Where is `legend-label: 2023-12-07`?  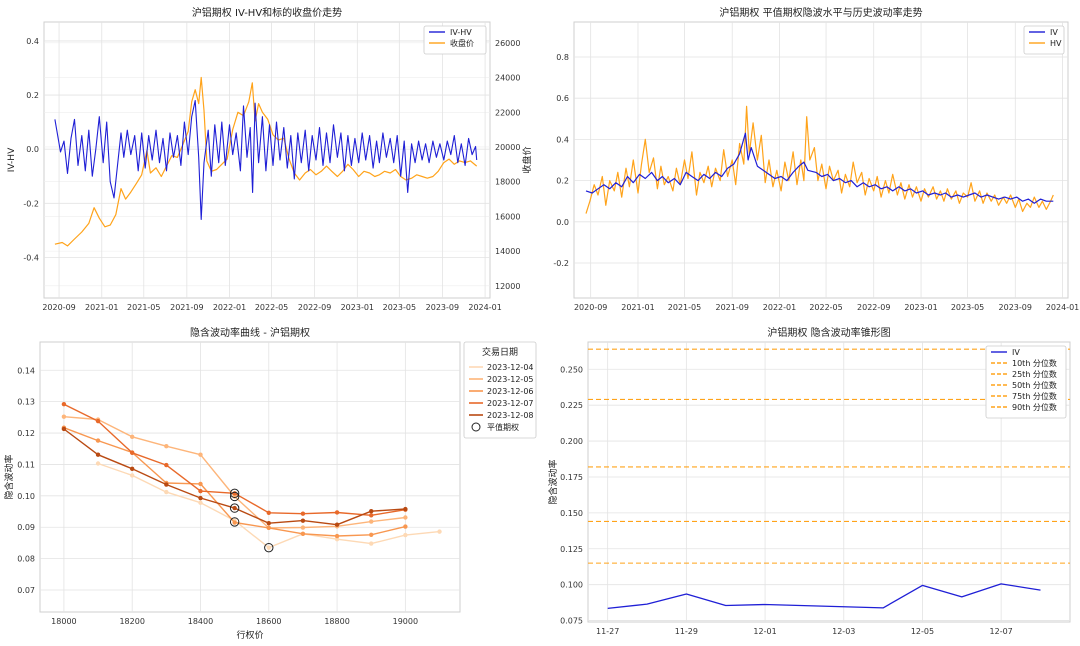
legend-label: 2023-12-07 is located at coordinates (510, 403).